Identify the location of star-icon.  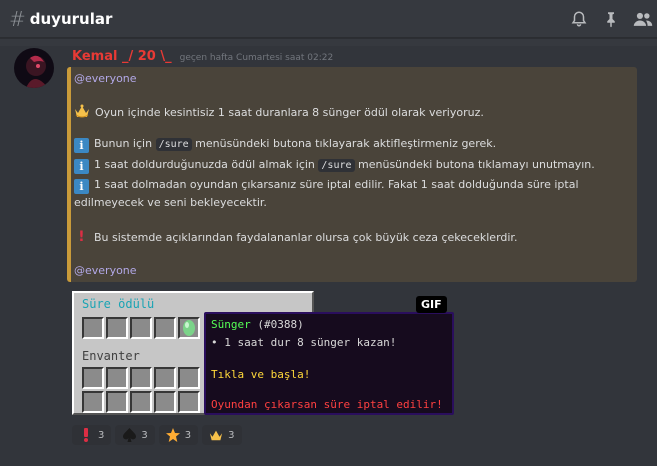
(172, 435).